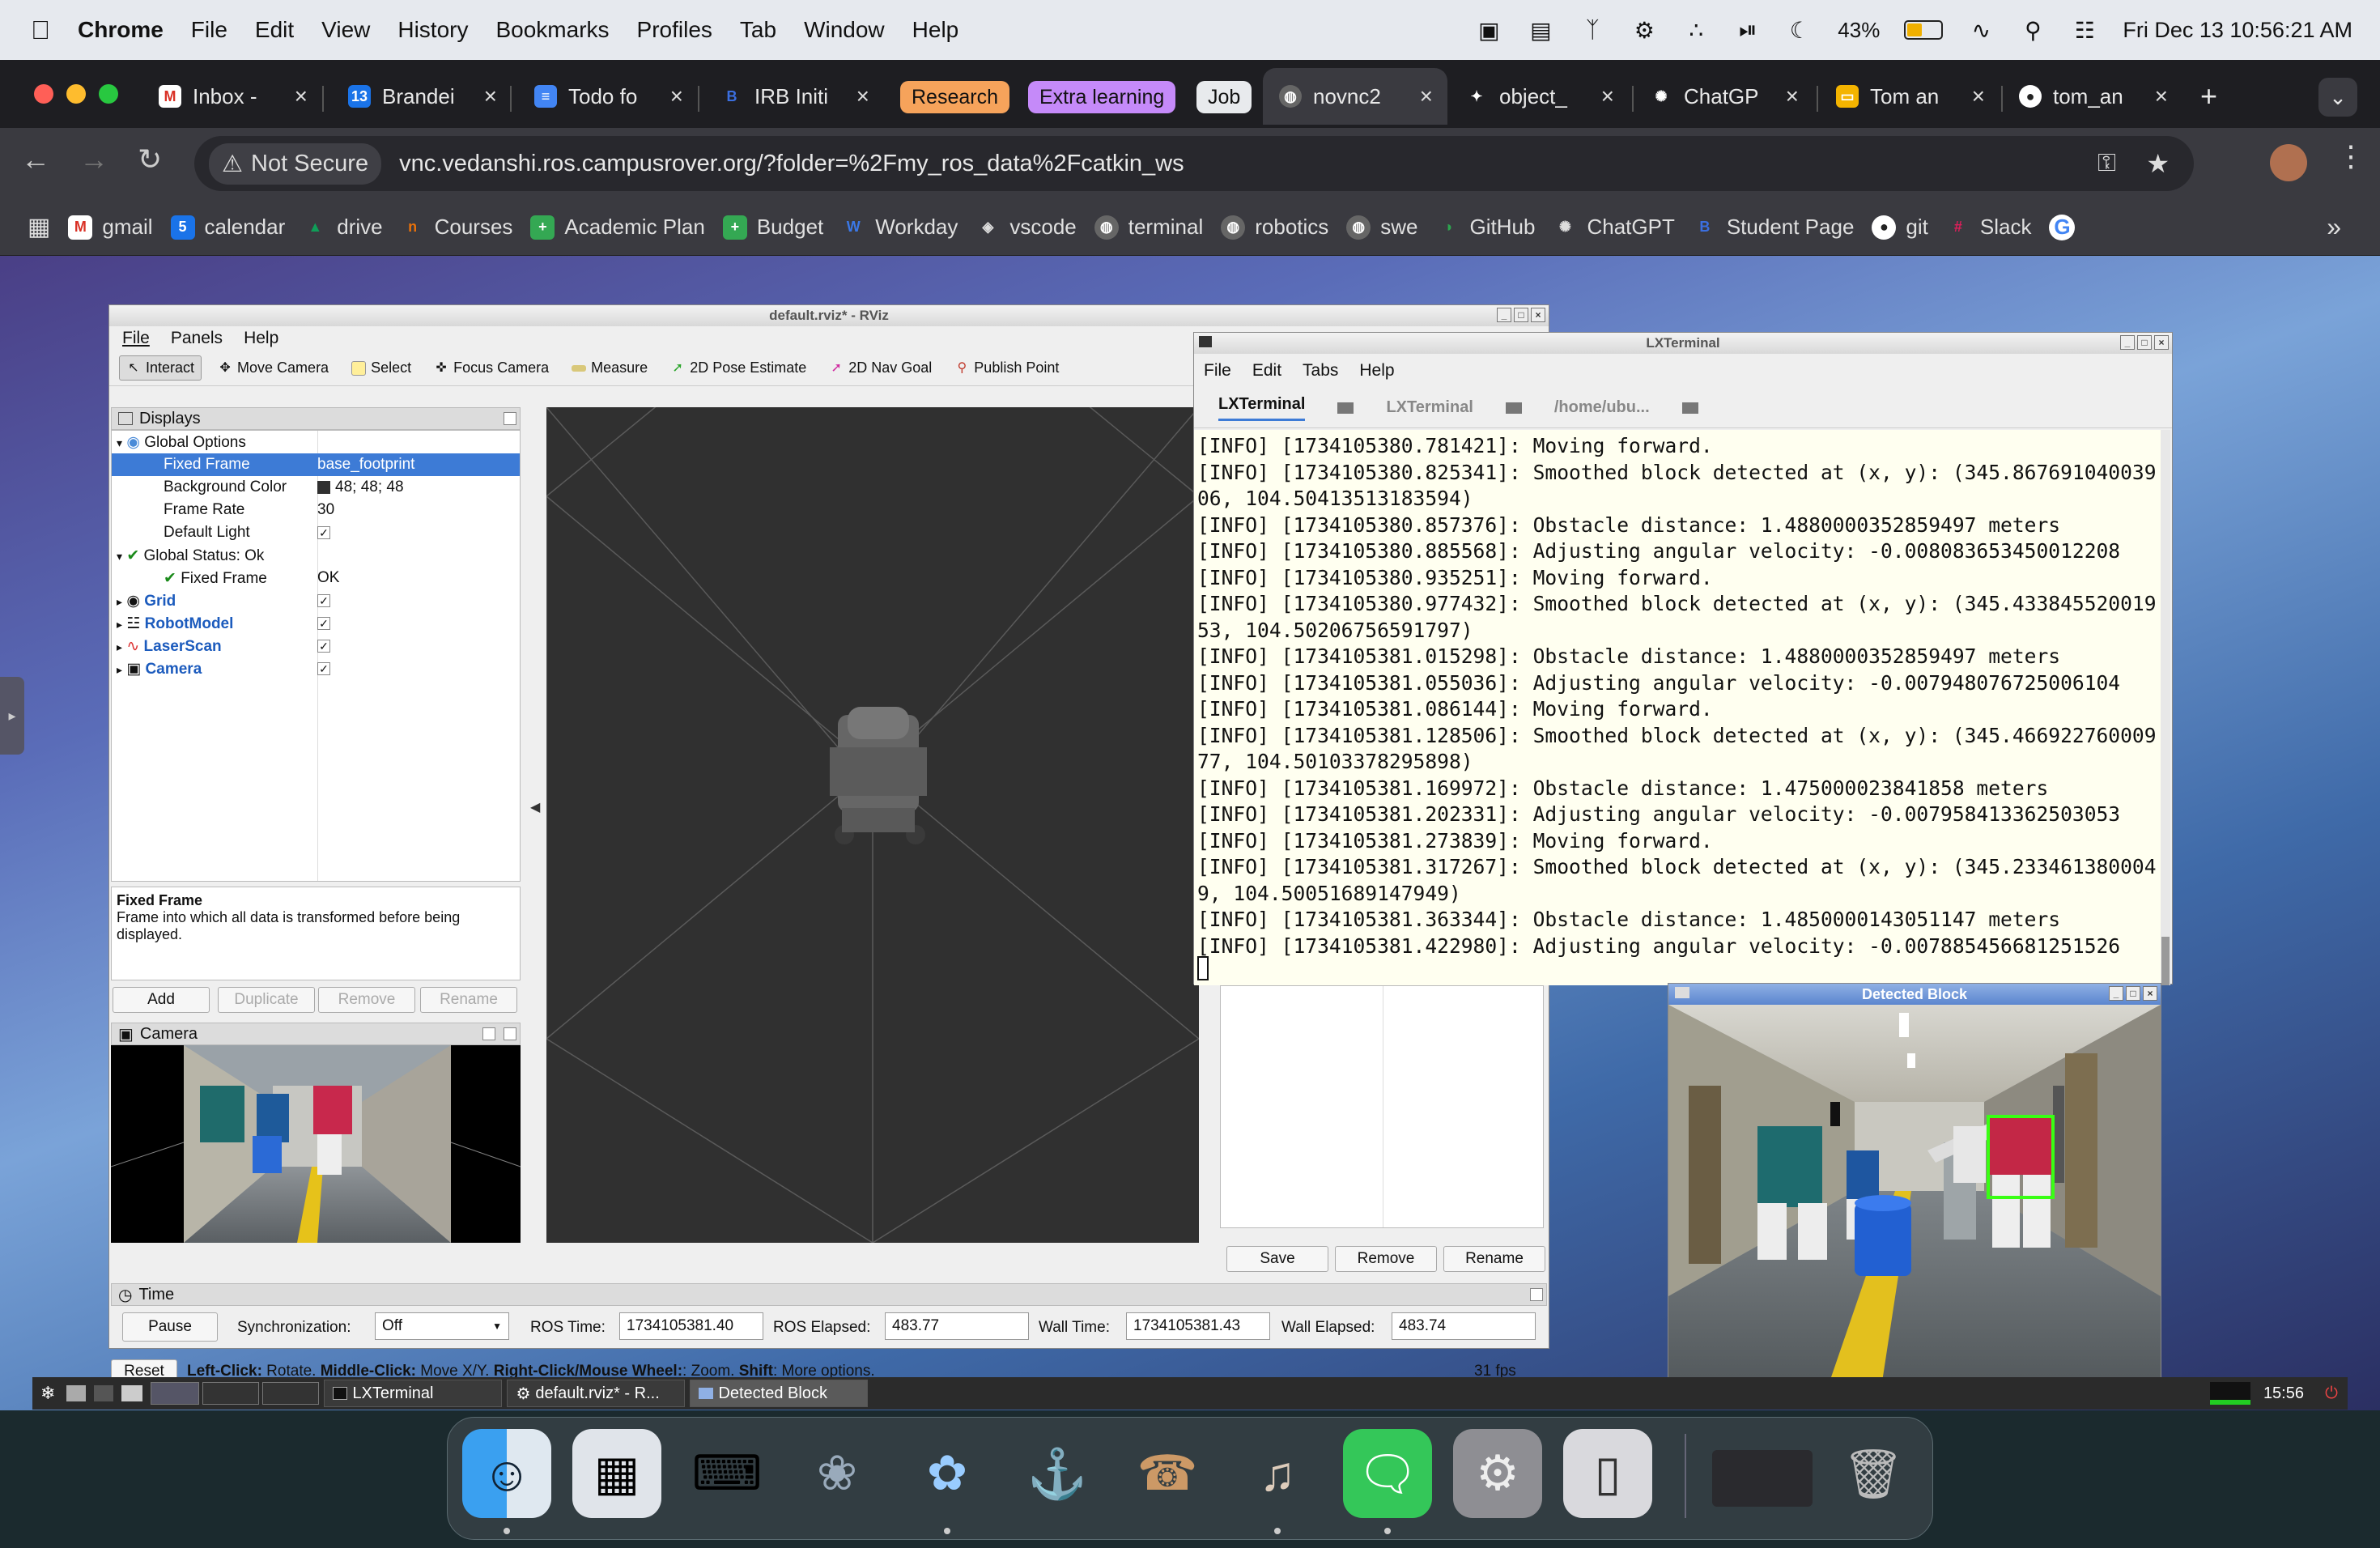 The width and height of the screenshot is (2380, 1548). Describe the element at coordinates (1430, 408) in the screenshot. I see `terminal-tab-2: LXTerminal` at that location.